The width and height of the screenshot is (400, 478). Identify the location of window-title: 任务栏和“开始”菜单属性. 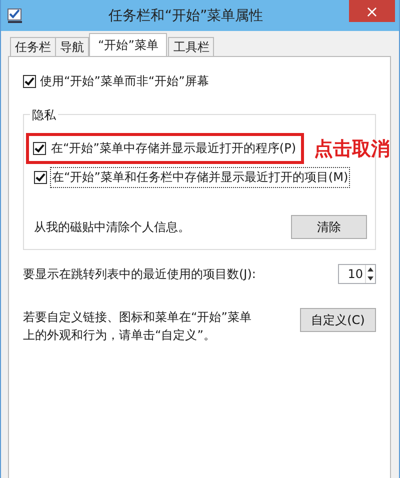
(186, 15).